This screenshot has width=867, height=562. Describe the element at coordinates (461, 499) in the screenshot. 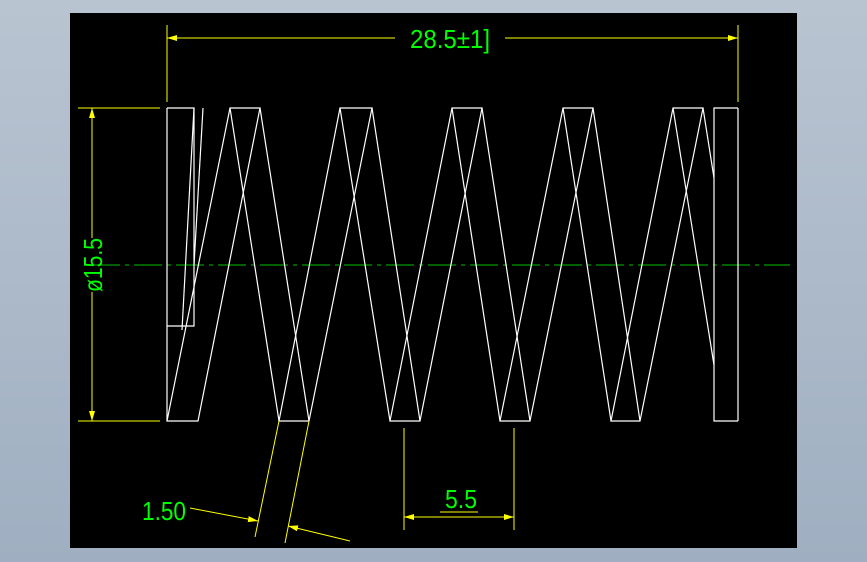

I see `pitch-dimension-text: 5.5` at that location.